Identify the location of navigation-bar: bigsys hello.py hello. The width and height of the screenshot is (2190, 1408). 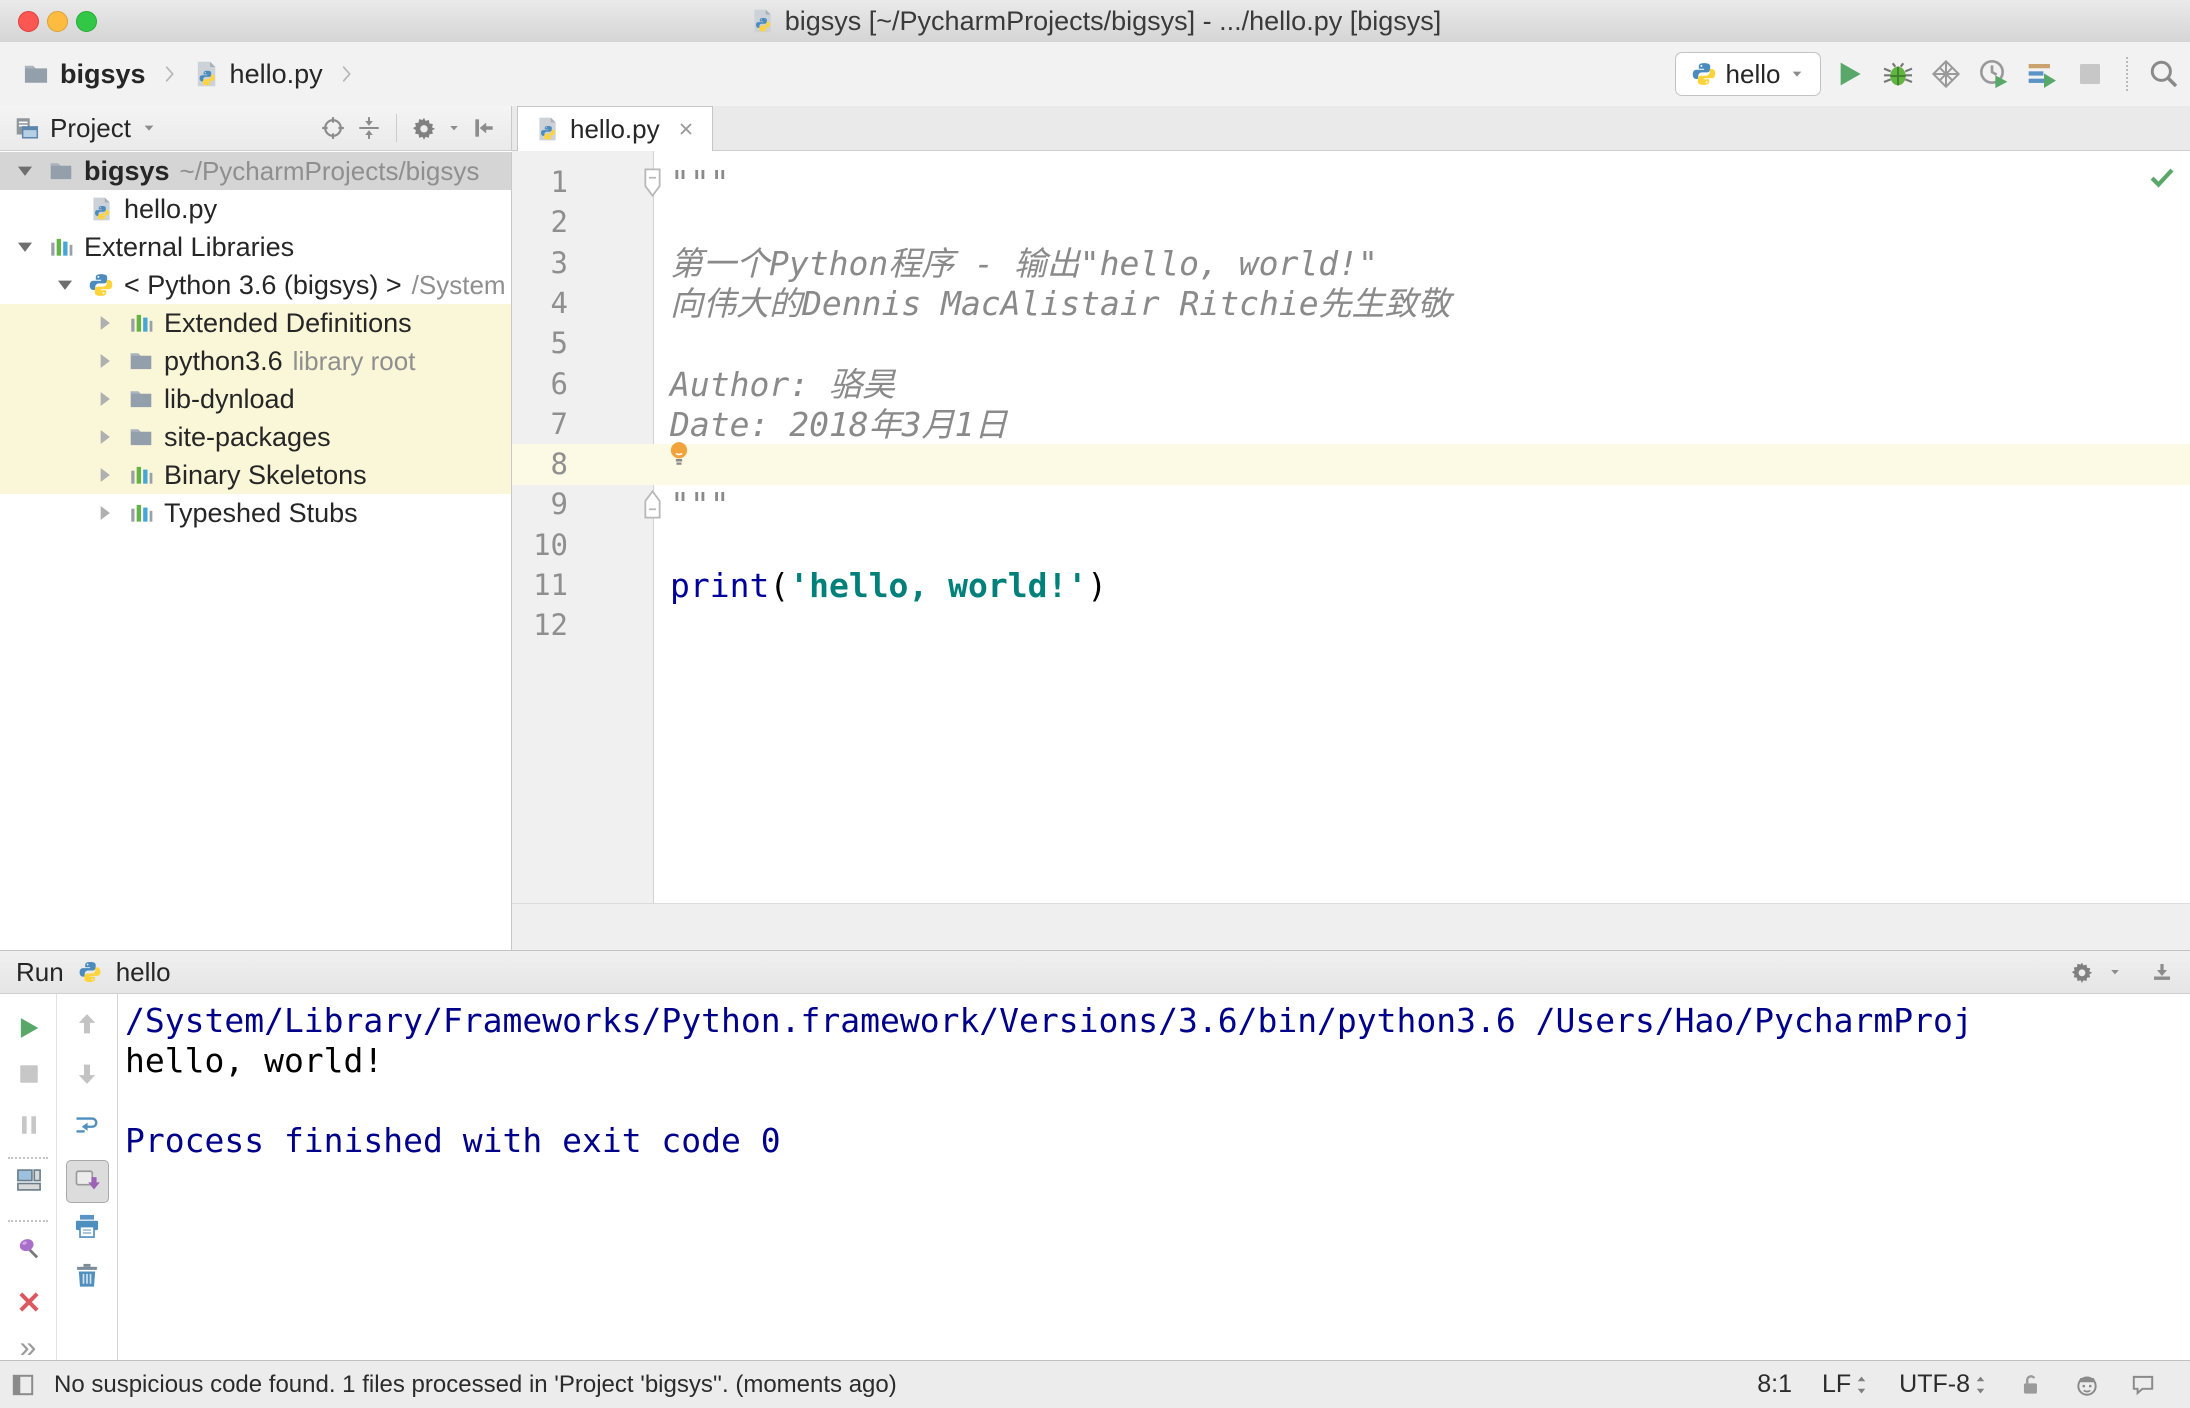
(1095, 74).